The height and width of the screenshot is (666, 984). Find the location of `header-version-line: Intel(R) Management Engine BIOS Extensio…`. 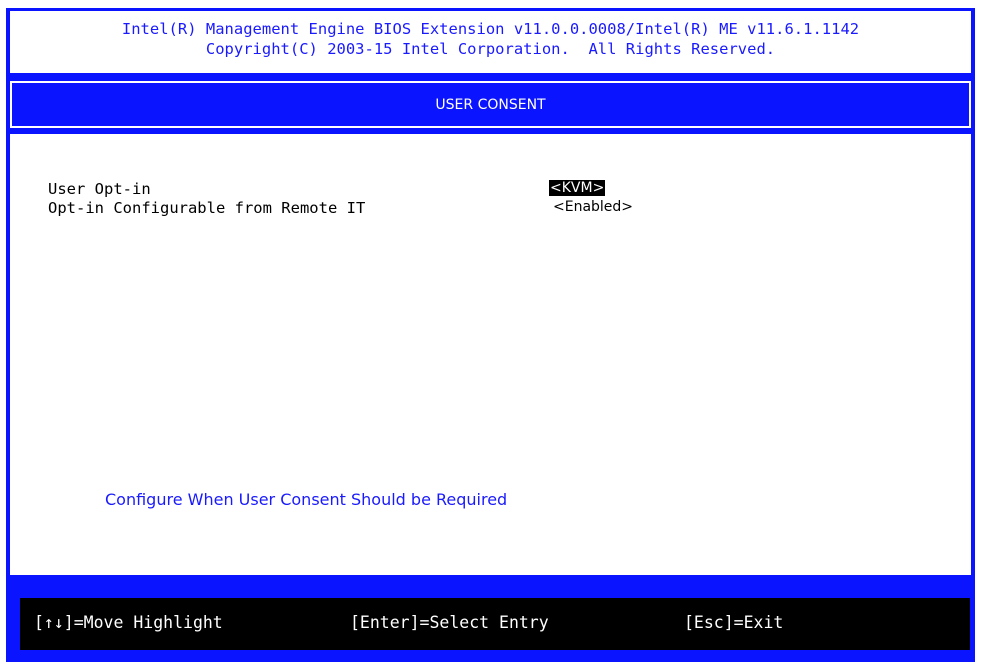

header-version-line: Intel(R) Management Engine BIOS Extensio… is located at coordinates (490, 29).